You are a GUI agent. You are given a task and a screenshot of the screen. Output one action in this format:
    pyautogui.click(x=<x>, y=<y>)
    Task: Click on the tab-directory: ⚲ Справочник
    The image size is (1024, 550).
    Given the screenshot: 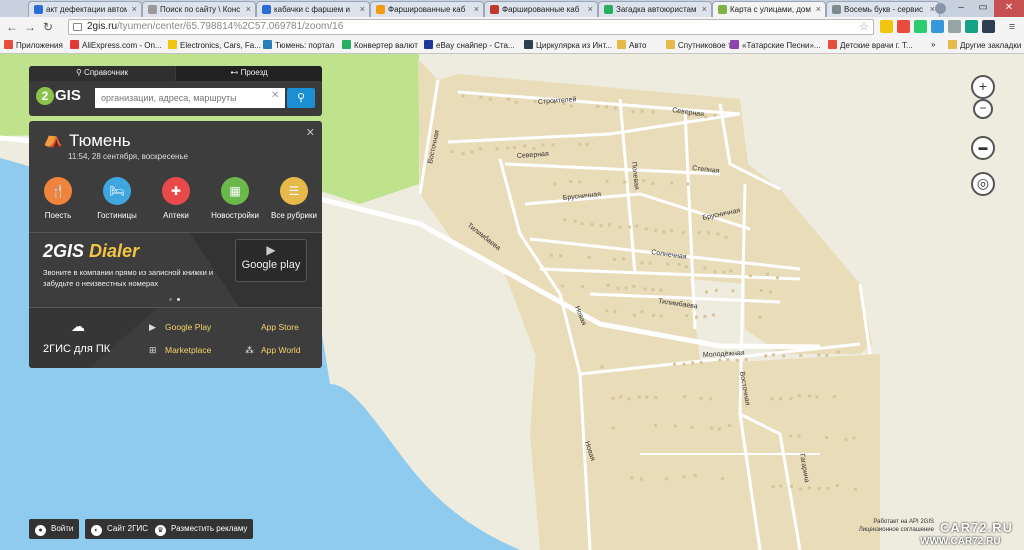 What is the action you would take?
    pyautogui.click(x=102, y=73)
    